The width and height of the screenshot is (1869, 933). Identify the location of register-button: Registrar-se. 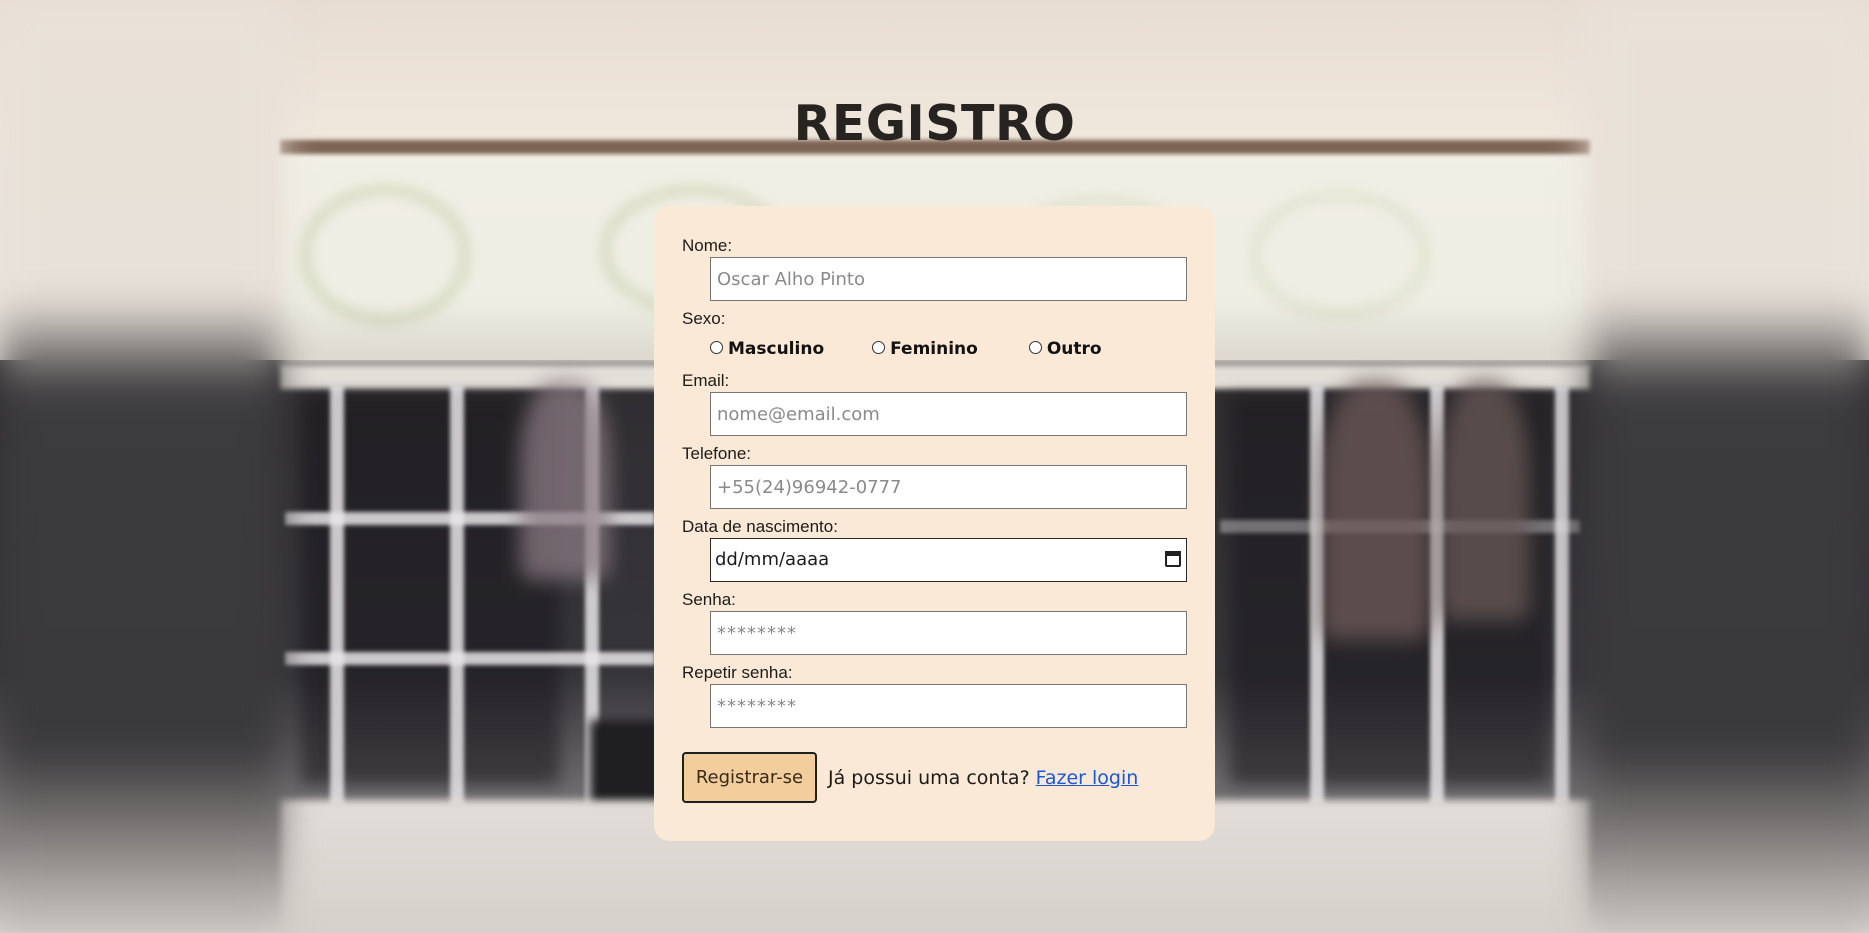
(749, 777).